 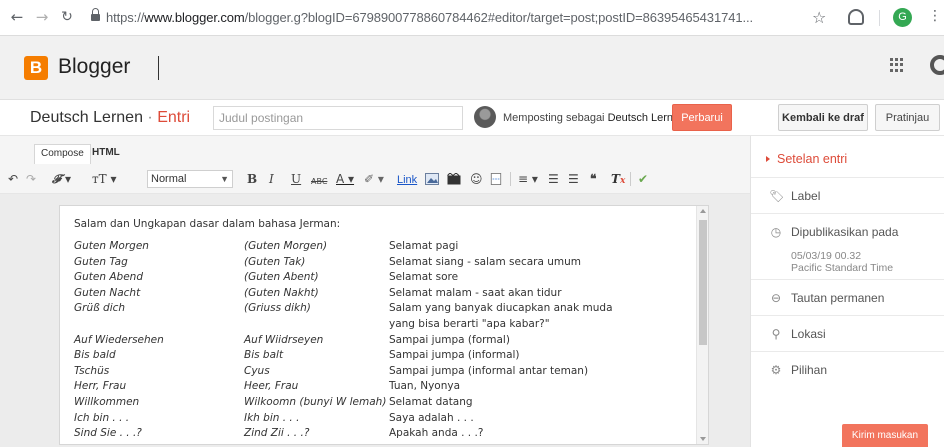 What do you see at coordinates (31, 179) in the screenshot?
I see `redo-icon: ↷` at bounding box center [31, 179].